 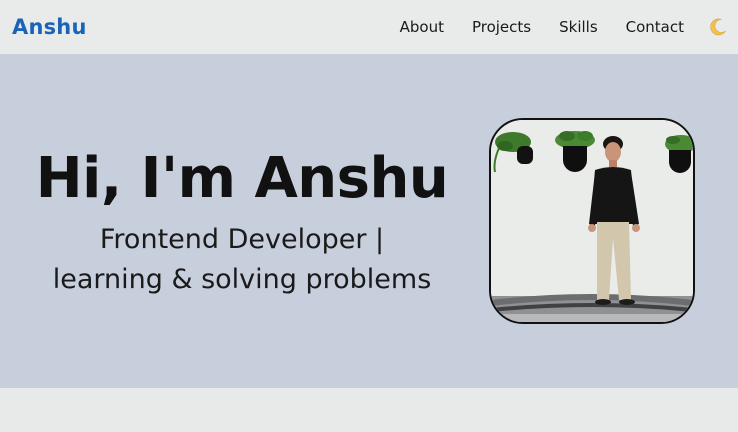 I want to click on navbar: Anshu About Projects Skills Contact, so click(x=369, y=27).